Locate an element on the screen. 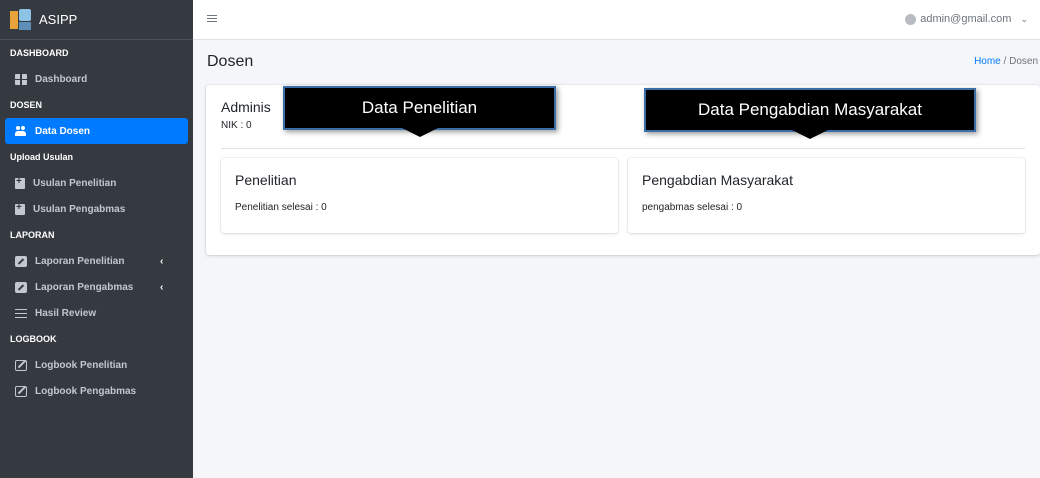 This screenshot has width=1040, height=478. breadcrumb: Home / Dosen is located at coordinates (1006, 61).